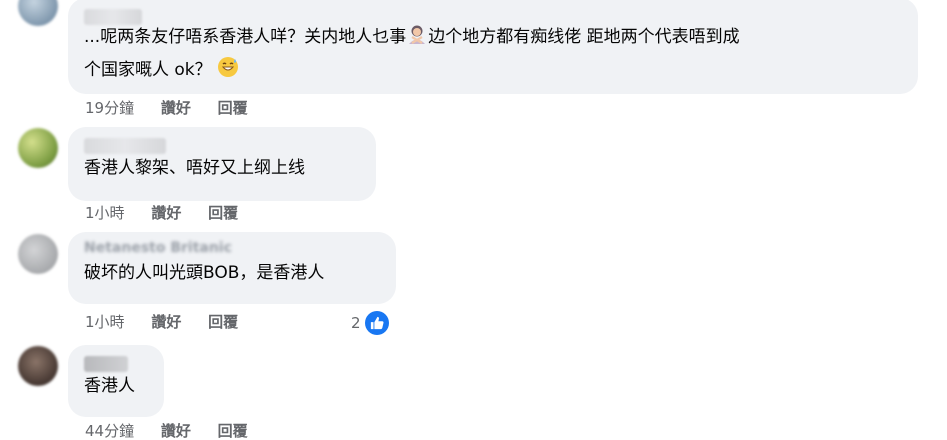 This screenshot has width=947, height=440. I want to click on comment-actions: 19分鐘 讚好 回覆, so click(166, 108).